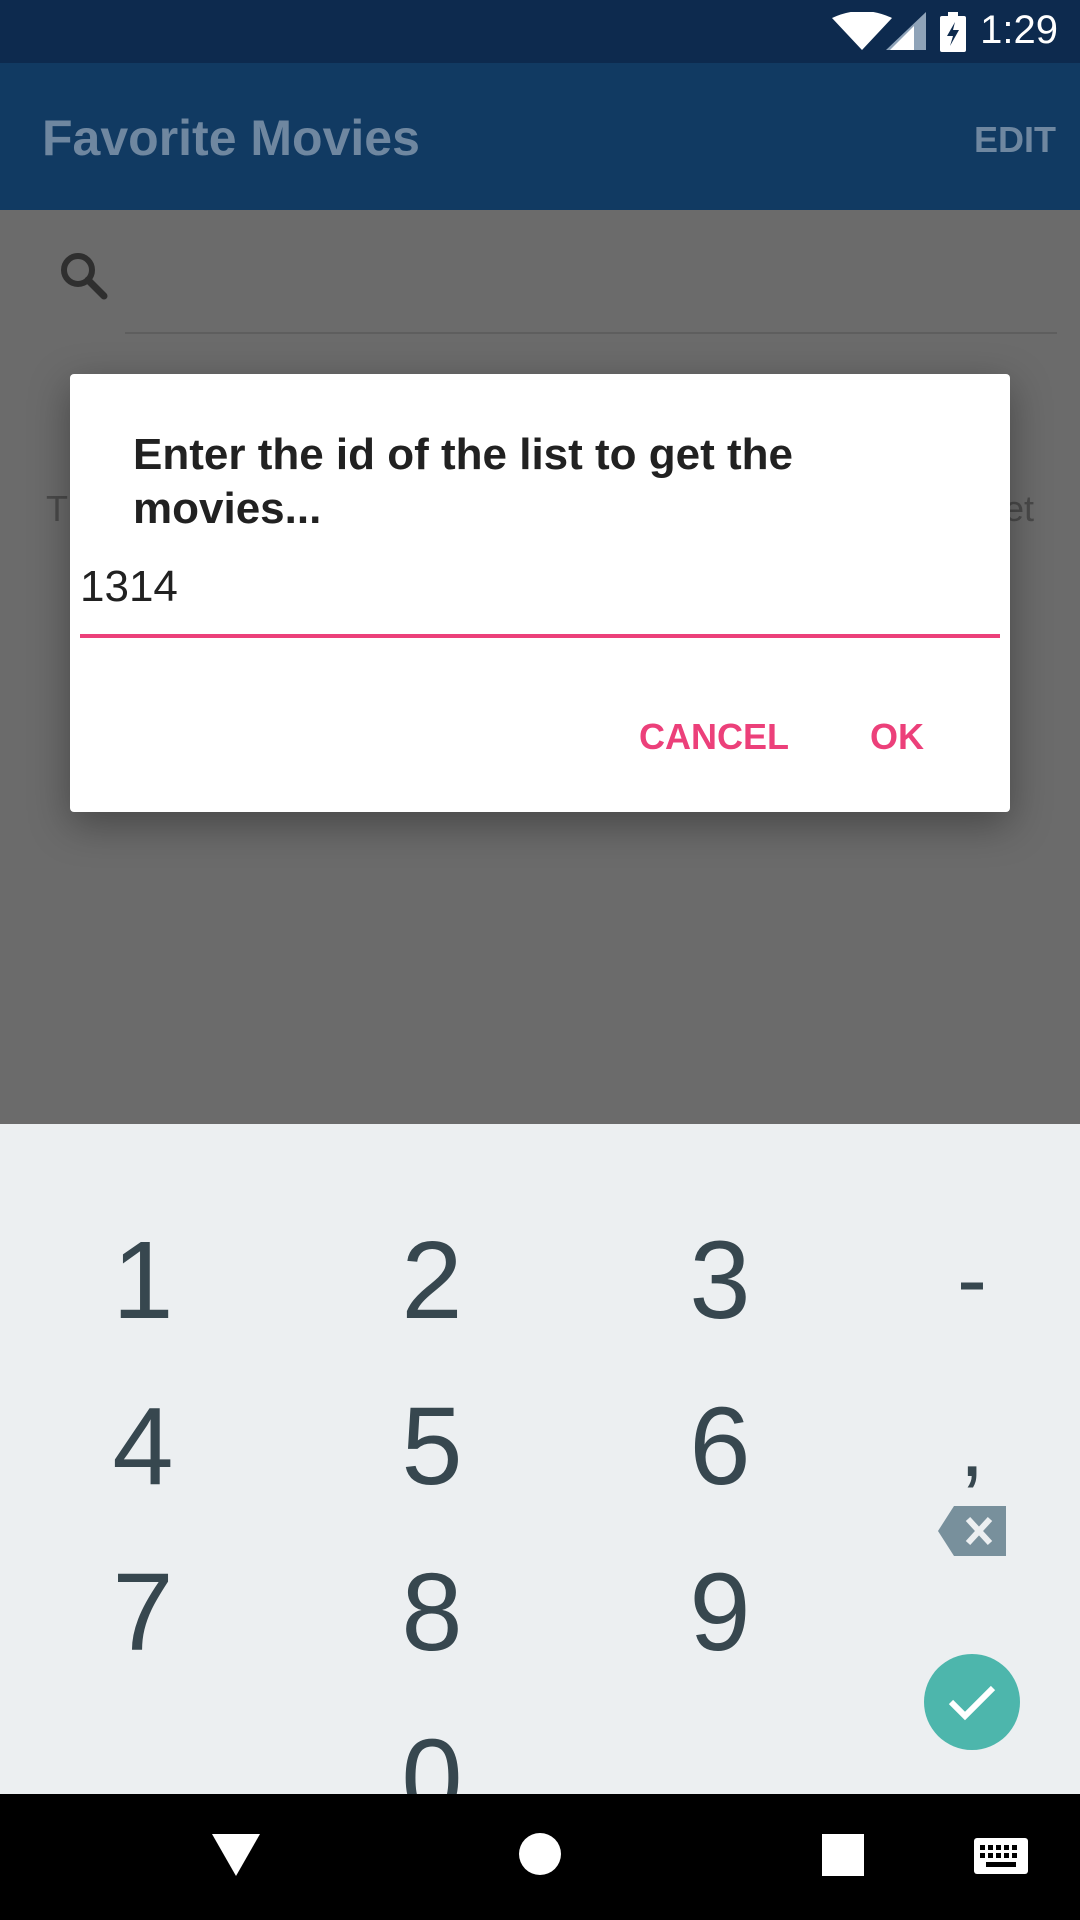  I want to click on key-3: 3, so click(720, 1280).